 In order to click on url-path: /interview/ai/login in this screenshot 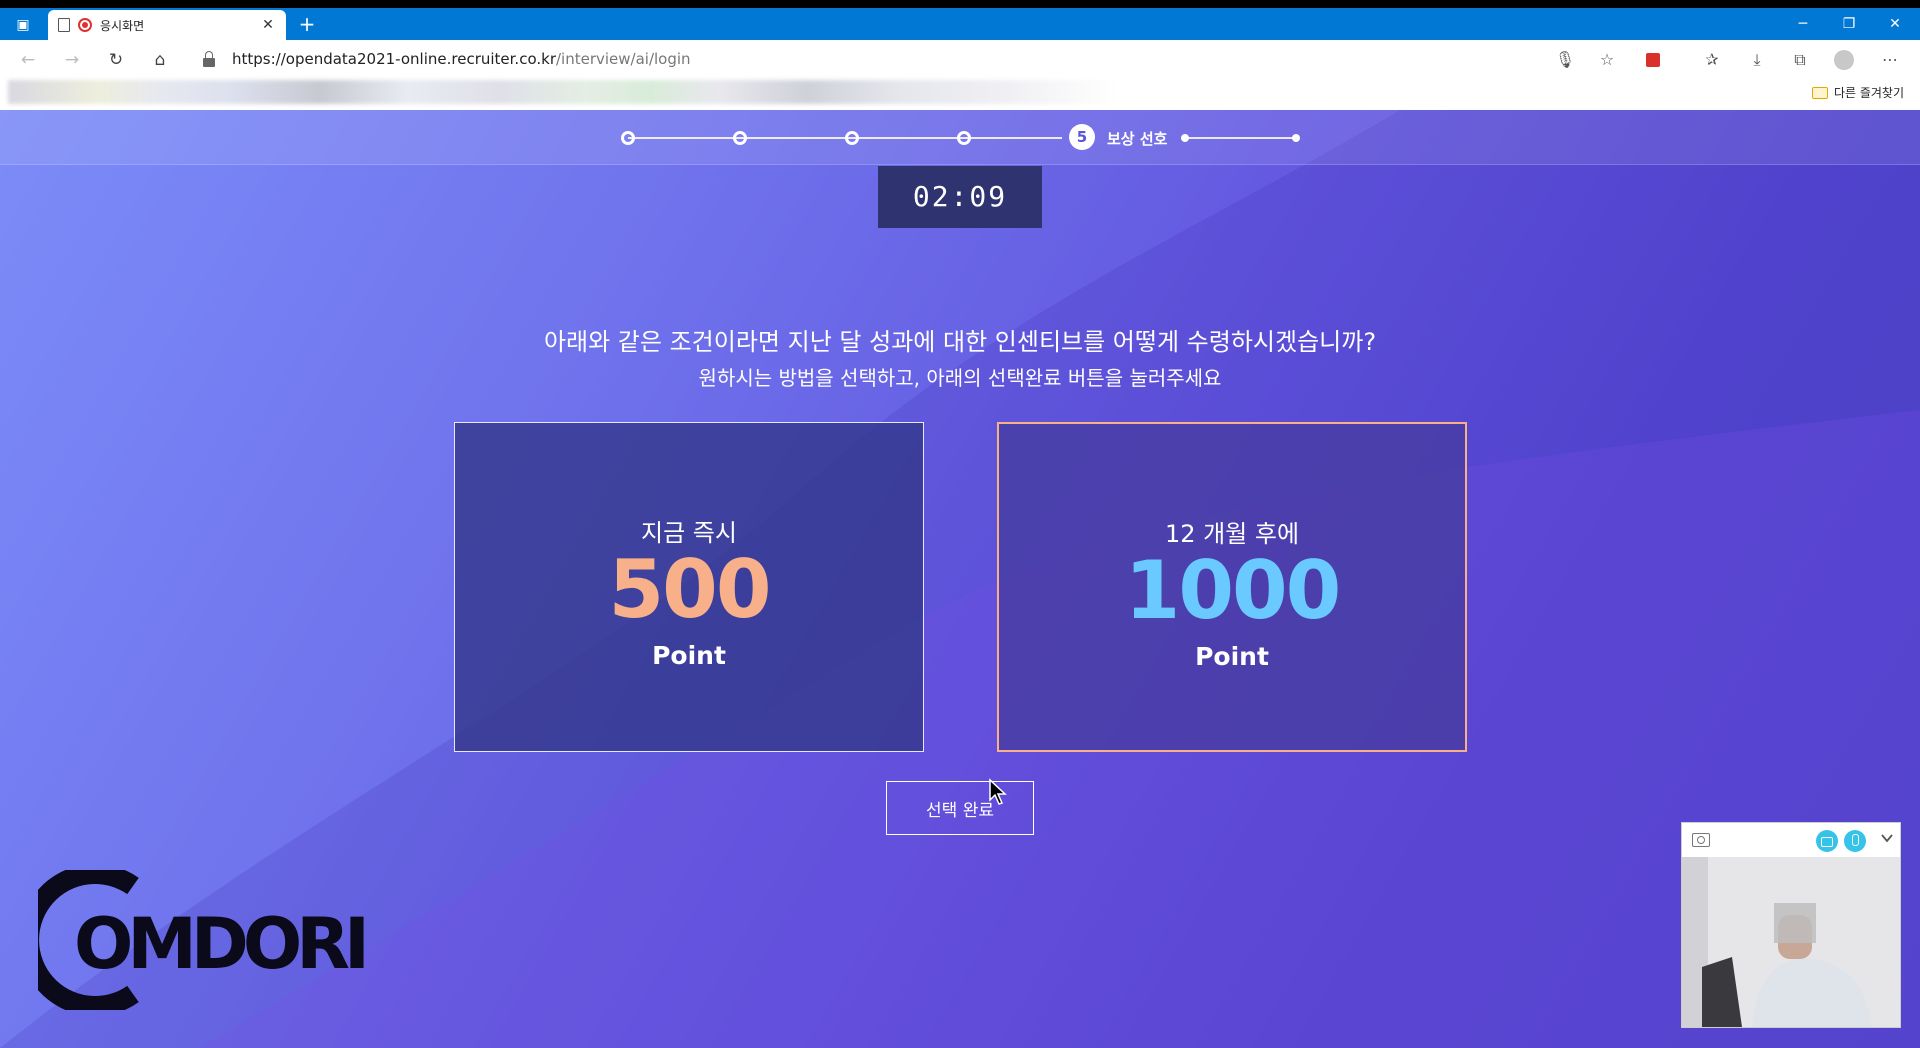, I will do `click(623, 59)`.